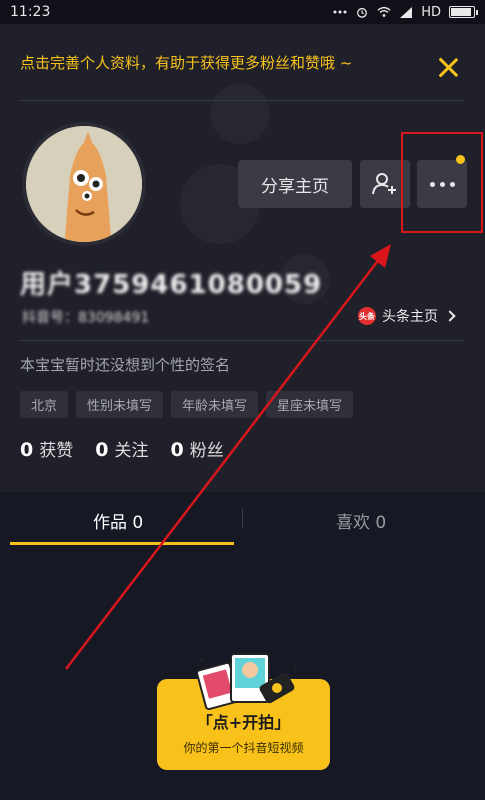  What do you see at coordinates (463, 12) in the screenshot?
I see `battery-icon` at bounding box center [463, 12].